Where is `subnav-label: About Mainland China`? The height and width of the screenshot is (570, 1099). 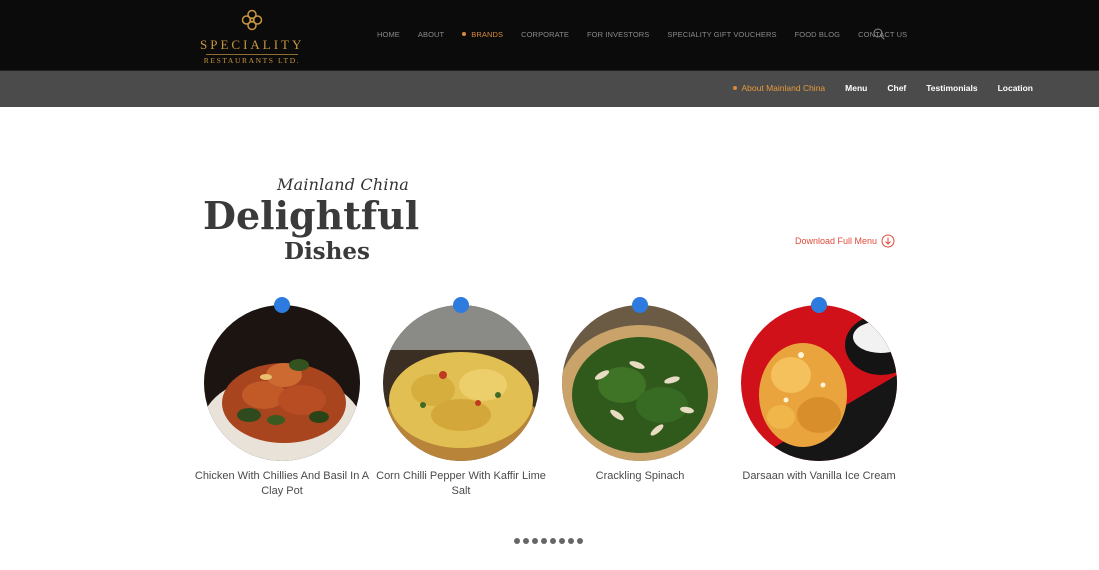 subnav-label: About Mainland China is located at coordinates (783, 88).